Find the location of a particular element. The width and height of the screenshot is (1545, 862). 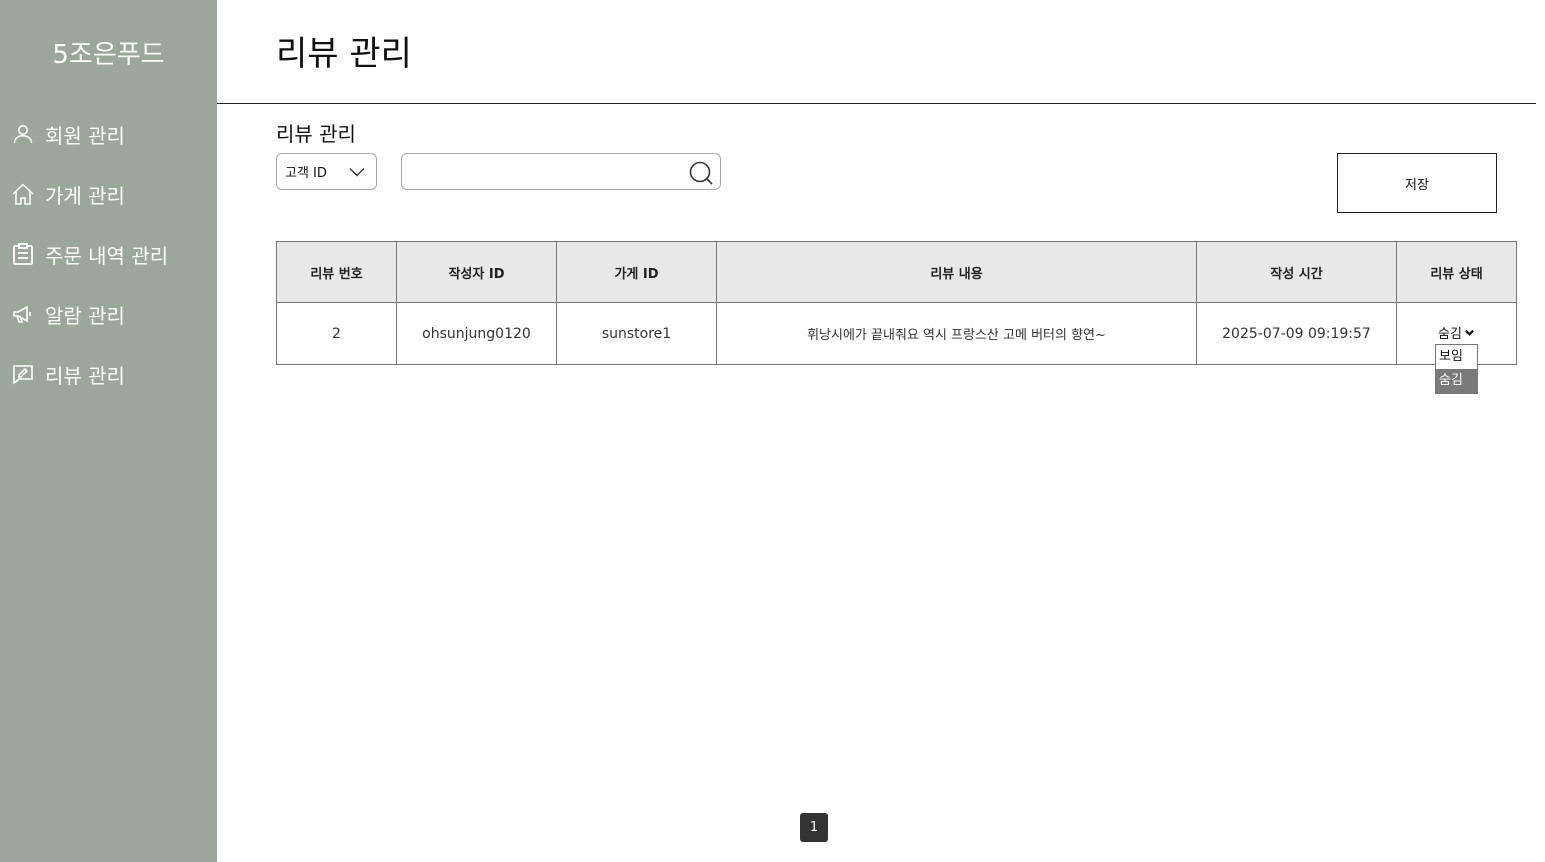

review-icon is located at coordinates (23, 374).